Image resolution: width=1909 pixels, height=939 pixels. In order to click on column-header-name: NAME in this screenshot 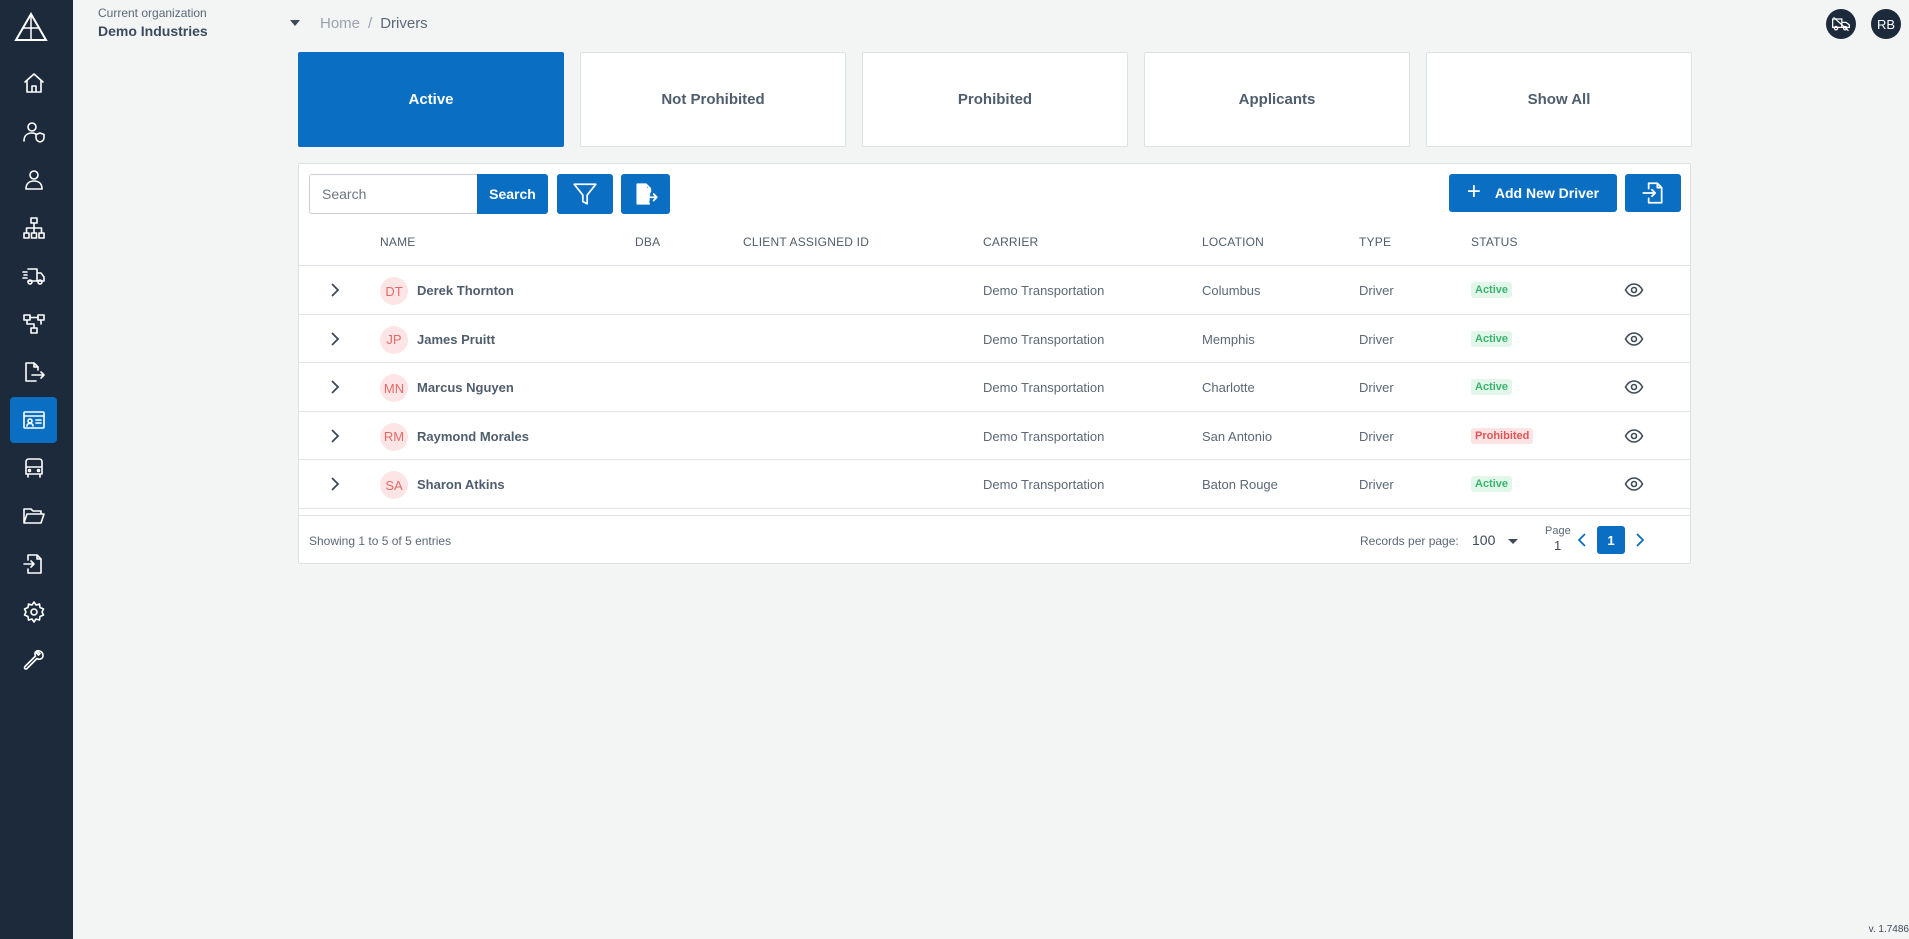, I will do `click(397, 242)`.